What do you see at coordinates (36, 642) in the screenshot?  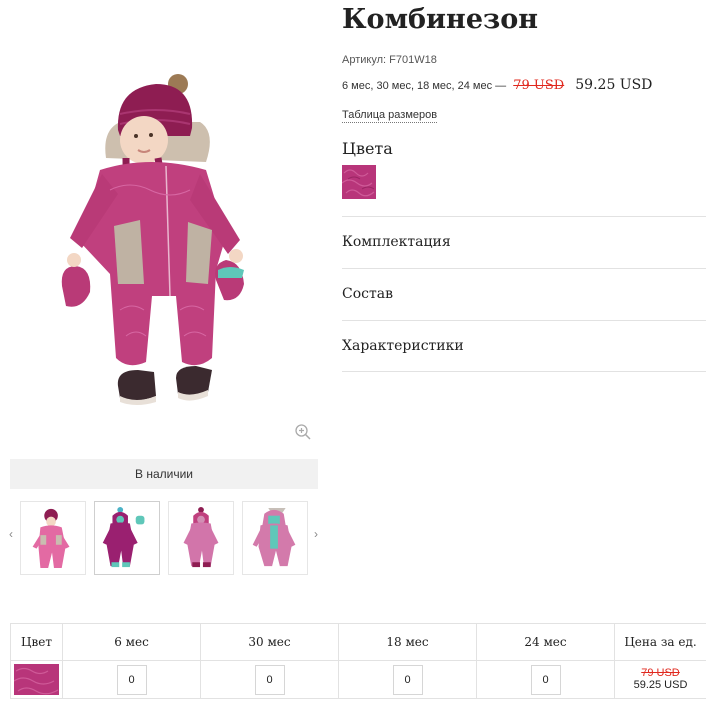 I see `column-header-color: Цвет` at bounding box center [36, 642].